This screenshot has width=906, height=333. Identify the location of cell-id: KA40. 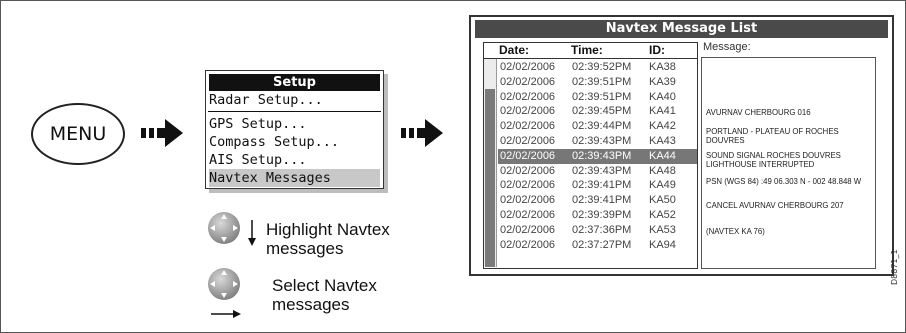
(662, 96).